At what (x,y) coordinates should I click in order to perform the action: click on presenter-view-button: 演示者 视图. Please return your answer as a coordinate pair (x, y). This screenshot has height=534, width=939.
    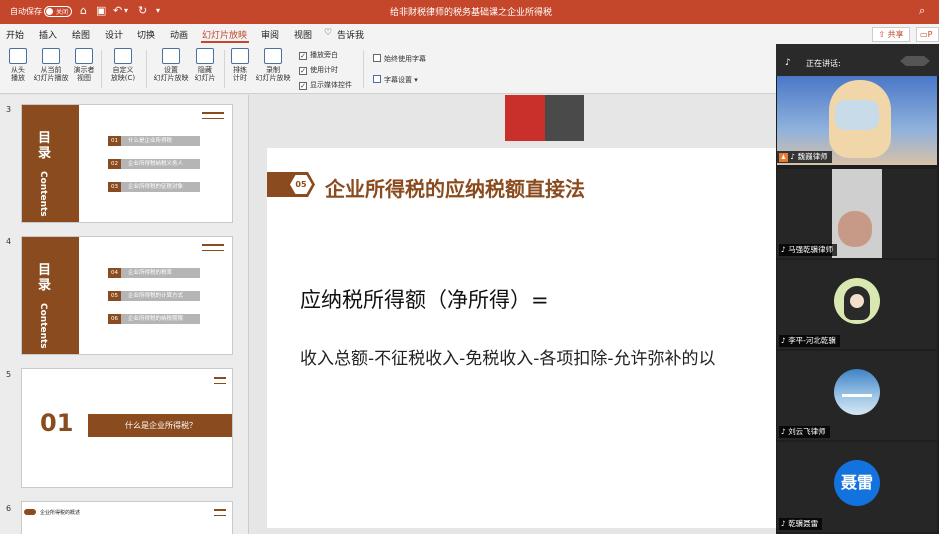
    Looking at the image, I should click on (84, 65).